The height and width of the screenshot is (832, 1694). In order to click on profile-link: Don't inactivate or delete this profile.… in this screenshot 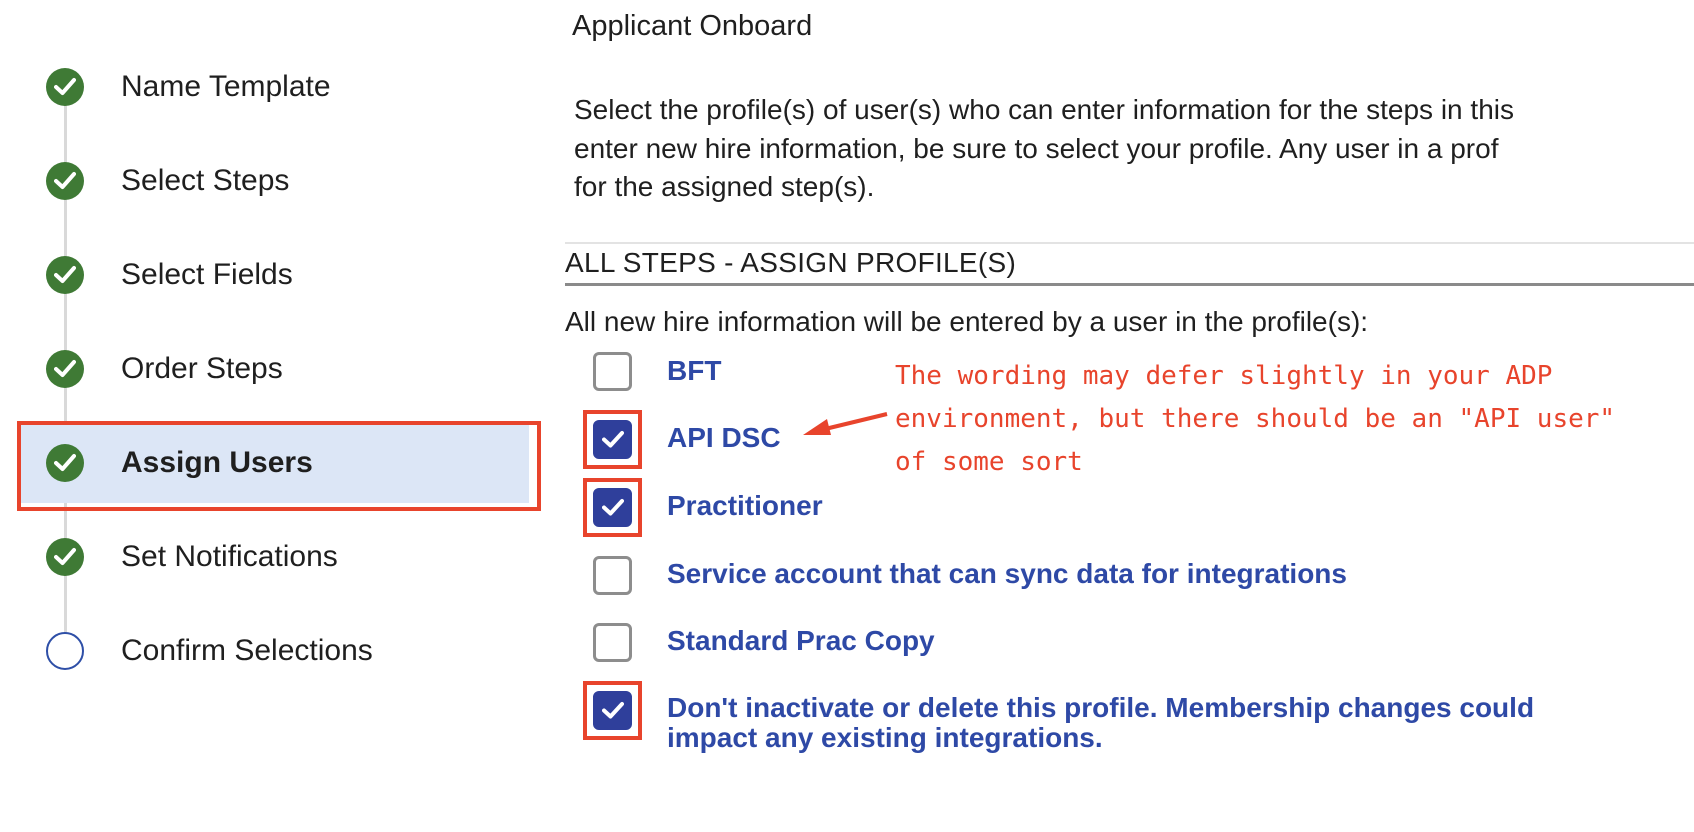, I will do `click(1100, 723)`.